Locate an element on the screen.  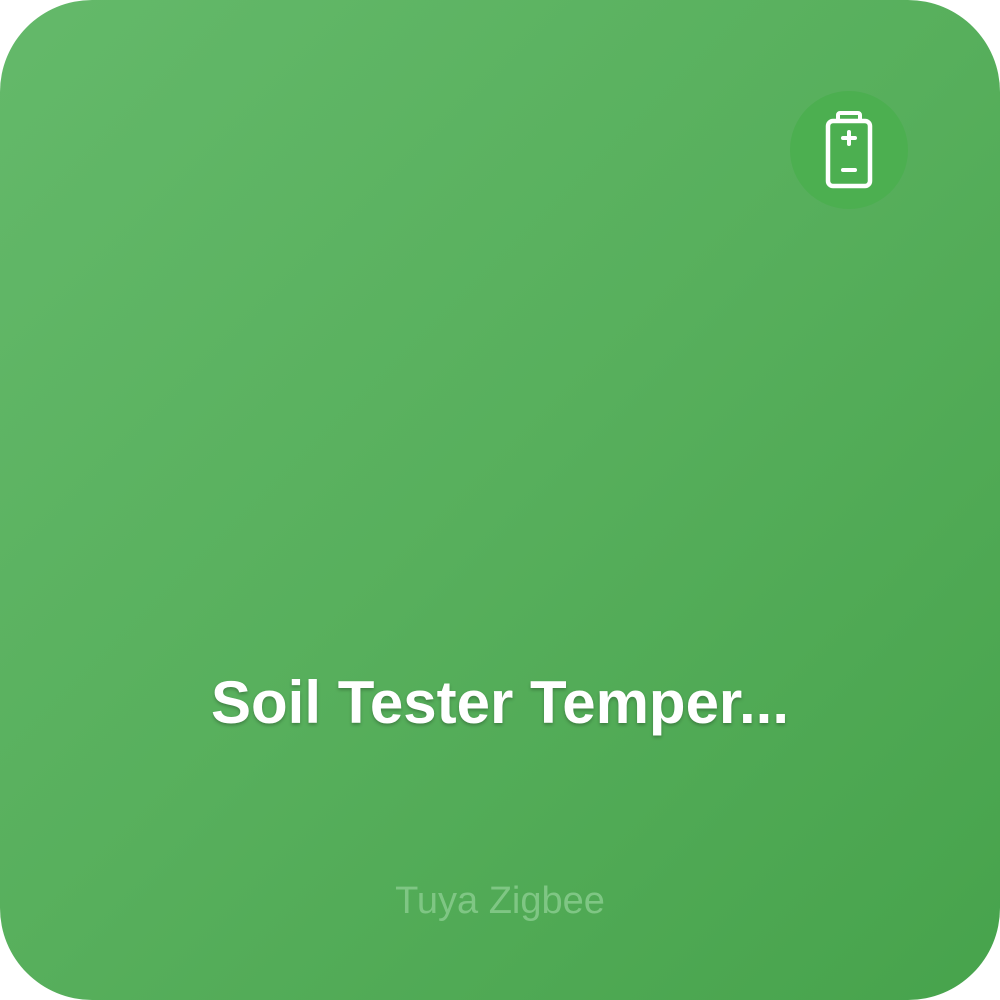
battery-icon is located at coordinates (849, 150).